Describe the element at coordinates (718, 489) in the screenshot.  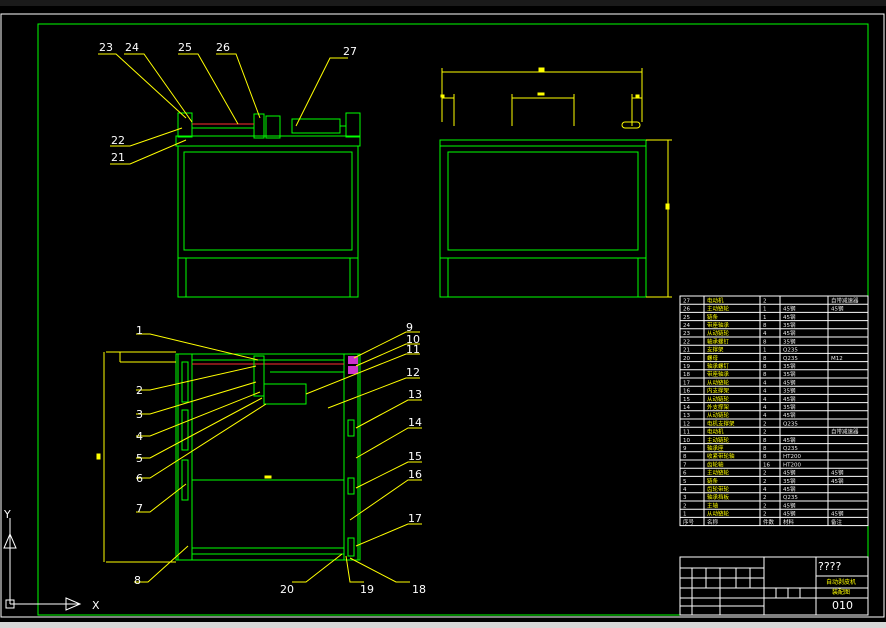
I see `bom-cell-name: 齿轮带轮` at that location.